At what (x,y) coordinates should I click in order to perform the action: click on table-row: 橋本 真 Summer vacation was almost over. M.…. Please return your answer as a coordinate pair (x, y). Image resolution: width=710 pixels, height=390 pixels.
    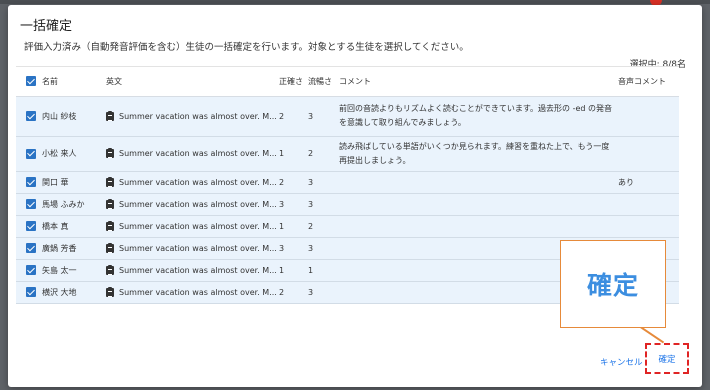
    Looking at the image, I should click on (347, 226).